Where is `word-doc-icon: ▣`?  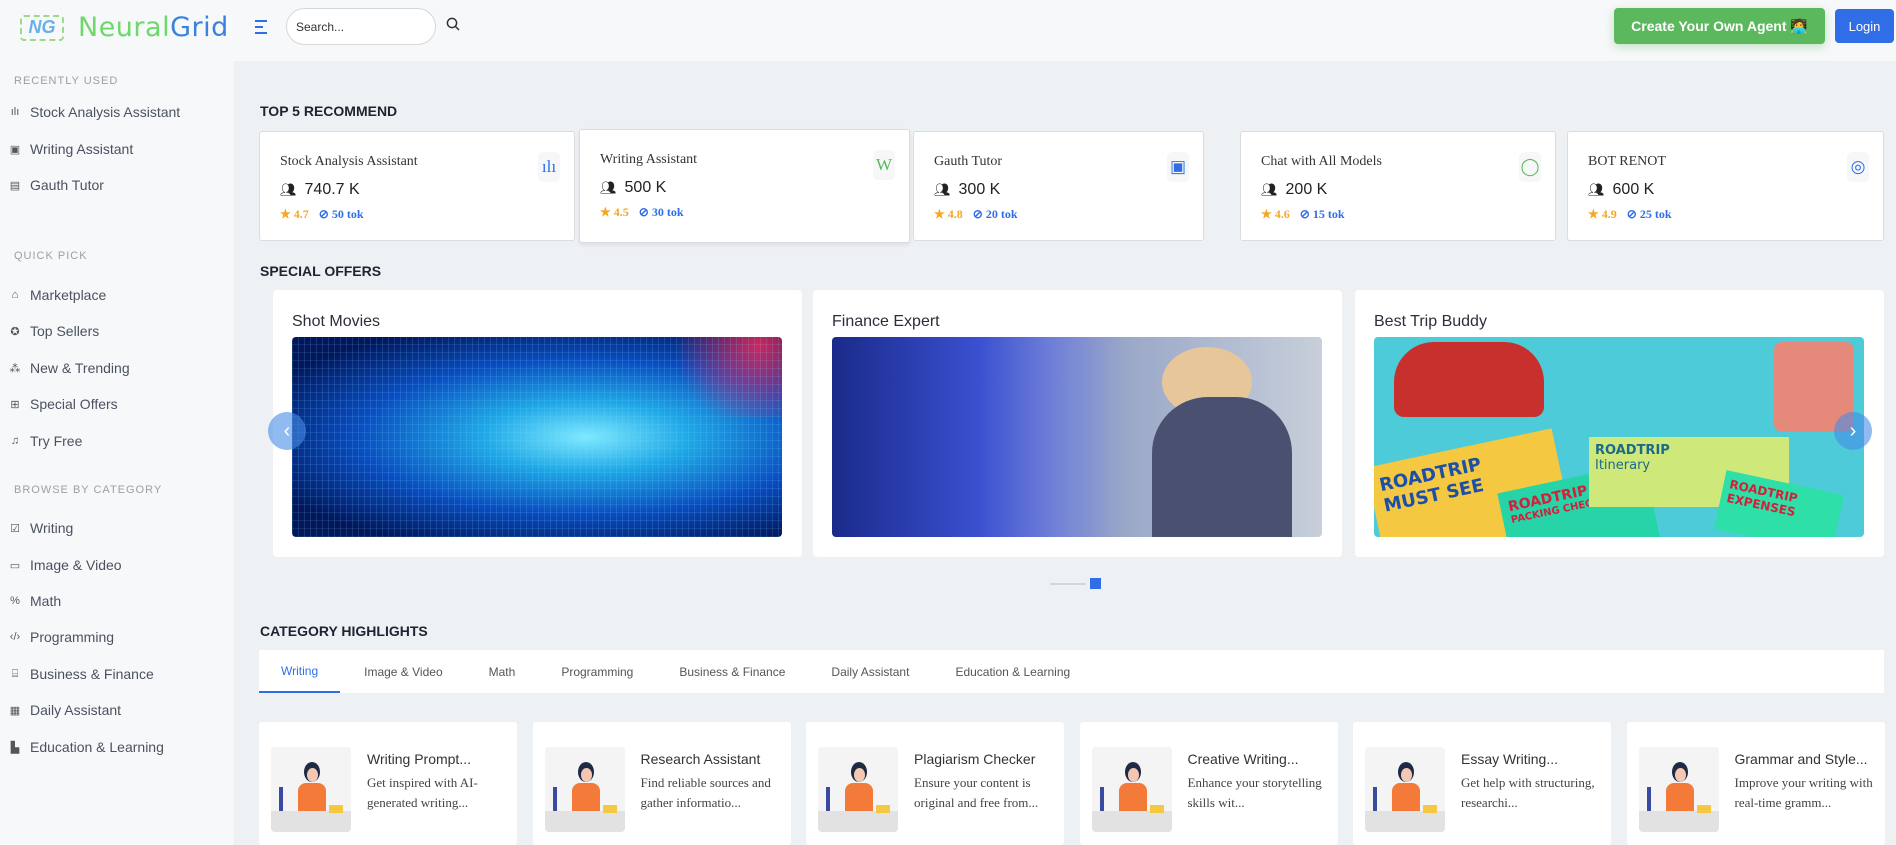 word-doc-icon: ▣ is located at coordinates (15, 149).